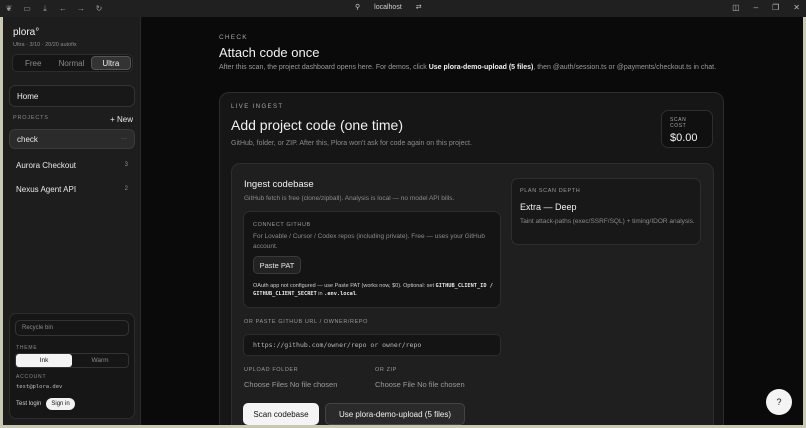 This screenshot has width=806, height=428. What do you see at coordinates (678, 123) in the screenshot?
I see `scan-cost-label: SCAN COST` at bounding box center [678, 123].